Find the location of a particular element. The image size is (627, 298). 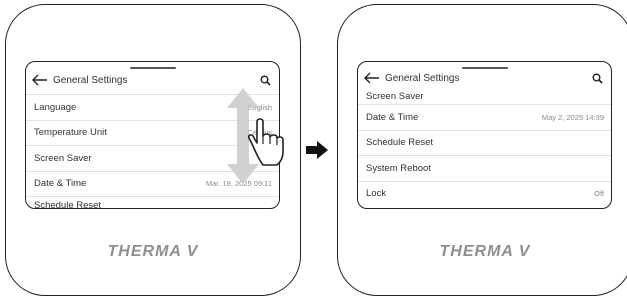

right-arrow-icon is located at coordinates (317, 150).